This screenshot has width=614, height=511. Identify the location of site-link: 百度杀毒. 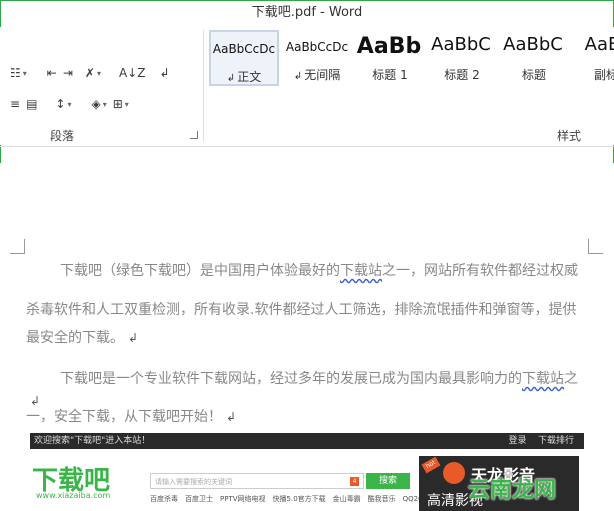
(164, 499).